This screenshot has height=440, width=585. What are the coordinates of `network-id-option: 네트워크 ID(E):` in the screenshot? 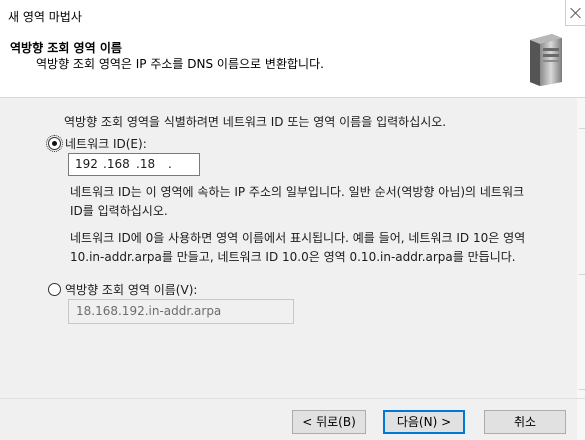 It's located at (96, 143).